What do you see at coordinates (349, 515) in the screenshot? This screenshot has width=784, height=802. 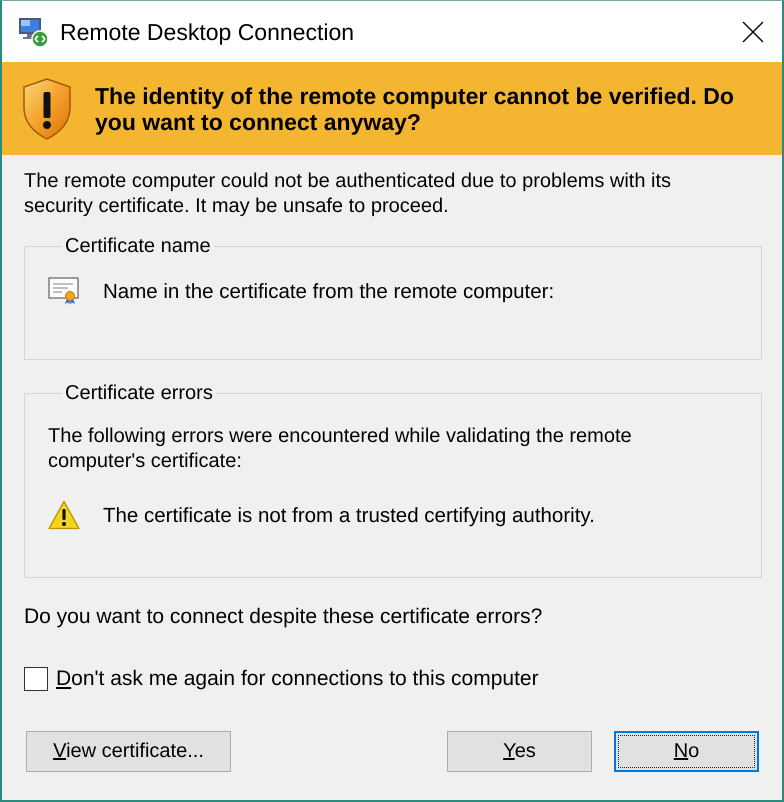 I see `error-message: The certificate is not from a trusted certifying authority.` at bounding box center [349, 515].